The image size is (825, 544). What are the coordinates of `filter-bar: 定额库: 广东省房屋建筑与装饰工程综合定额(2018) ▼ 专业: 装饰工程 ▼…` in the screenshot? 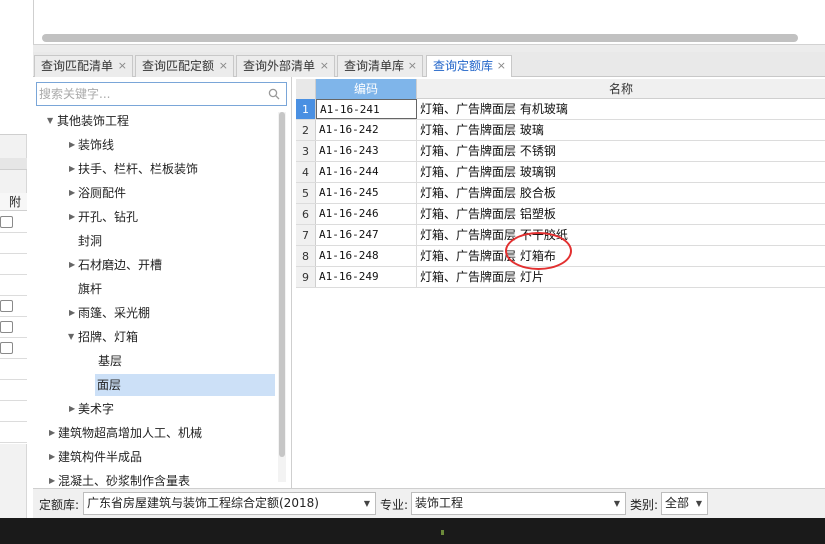 It's located at (429, 503).